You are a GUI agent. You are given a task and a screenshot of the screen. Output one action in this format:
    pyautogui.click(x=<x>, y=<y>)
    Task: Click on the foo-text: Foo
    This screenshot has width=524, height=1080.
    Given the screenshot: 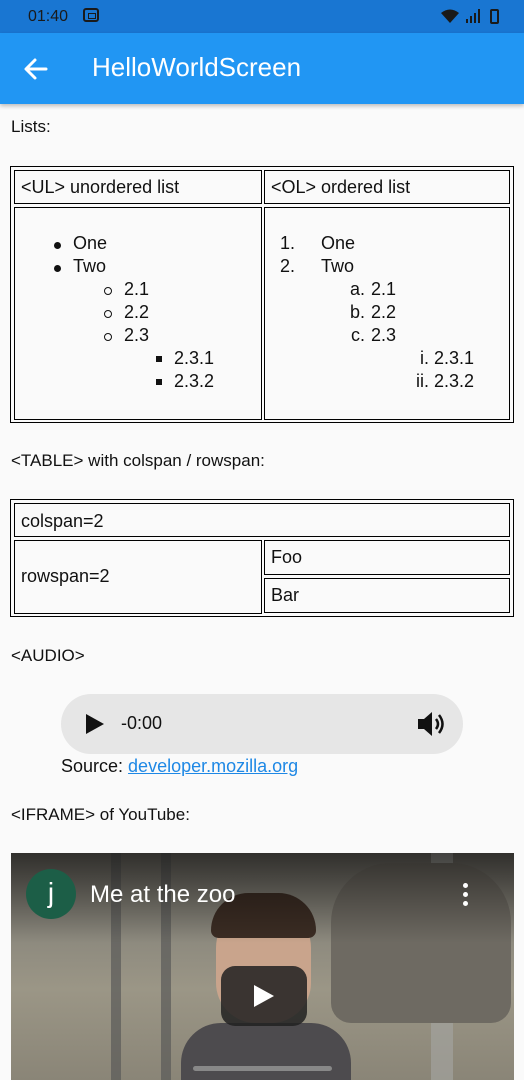 What is the action you would take?
    pyautogui.click(x=287, y=557)
    